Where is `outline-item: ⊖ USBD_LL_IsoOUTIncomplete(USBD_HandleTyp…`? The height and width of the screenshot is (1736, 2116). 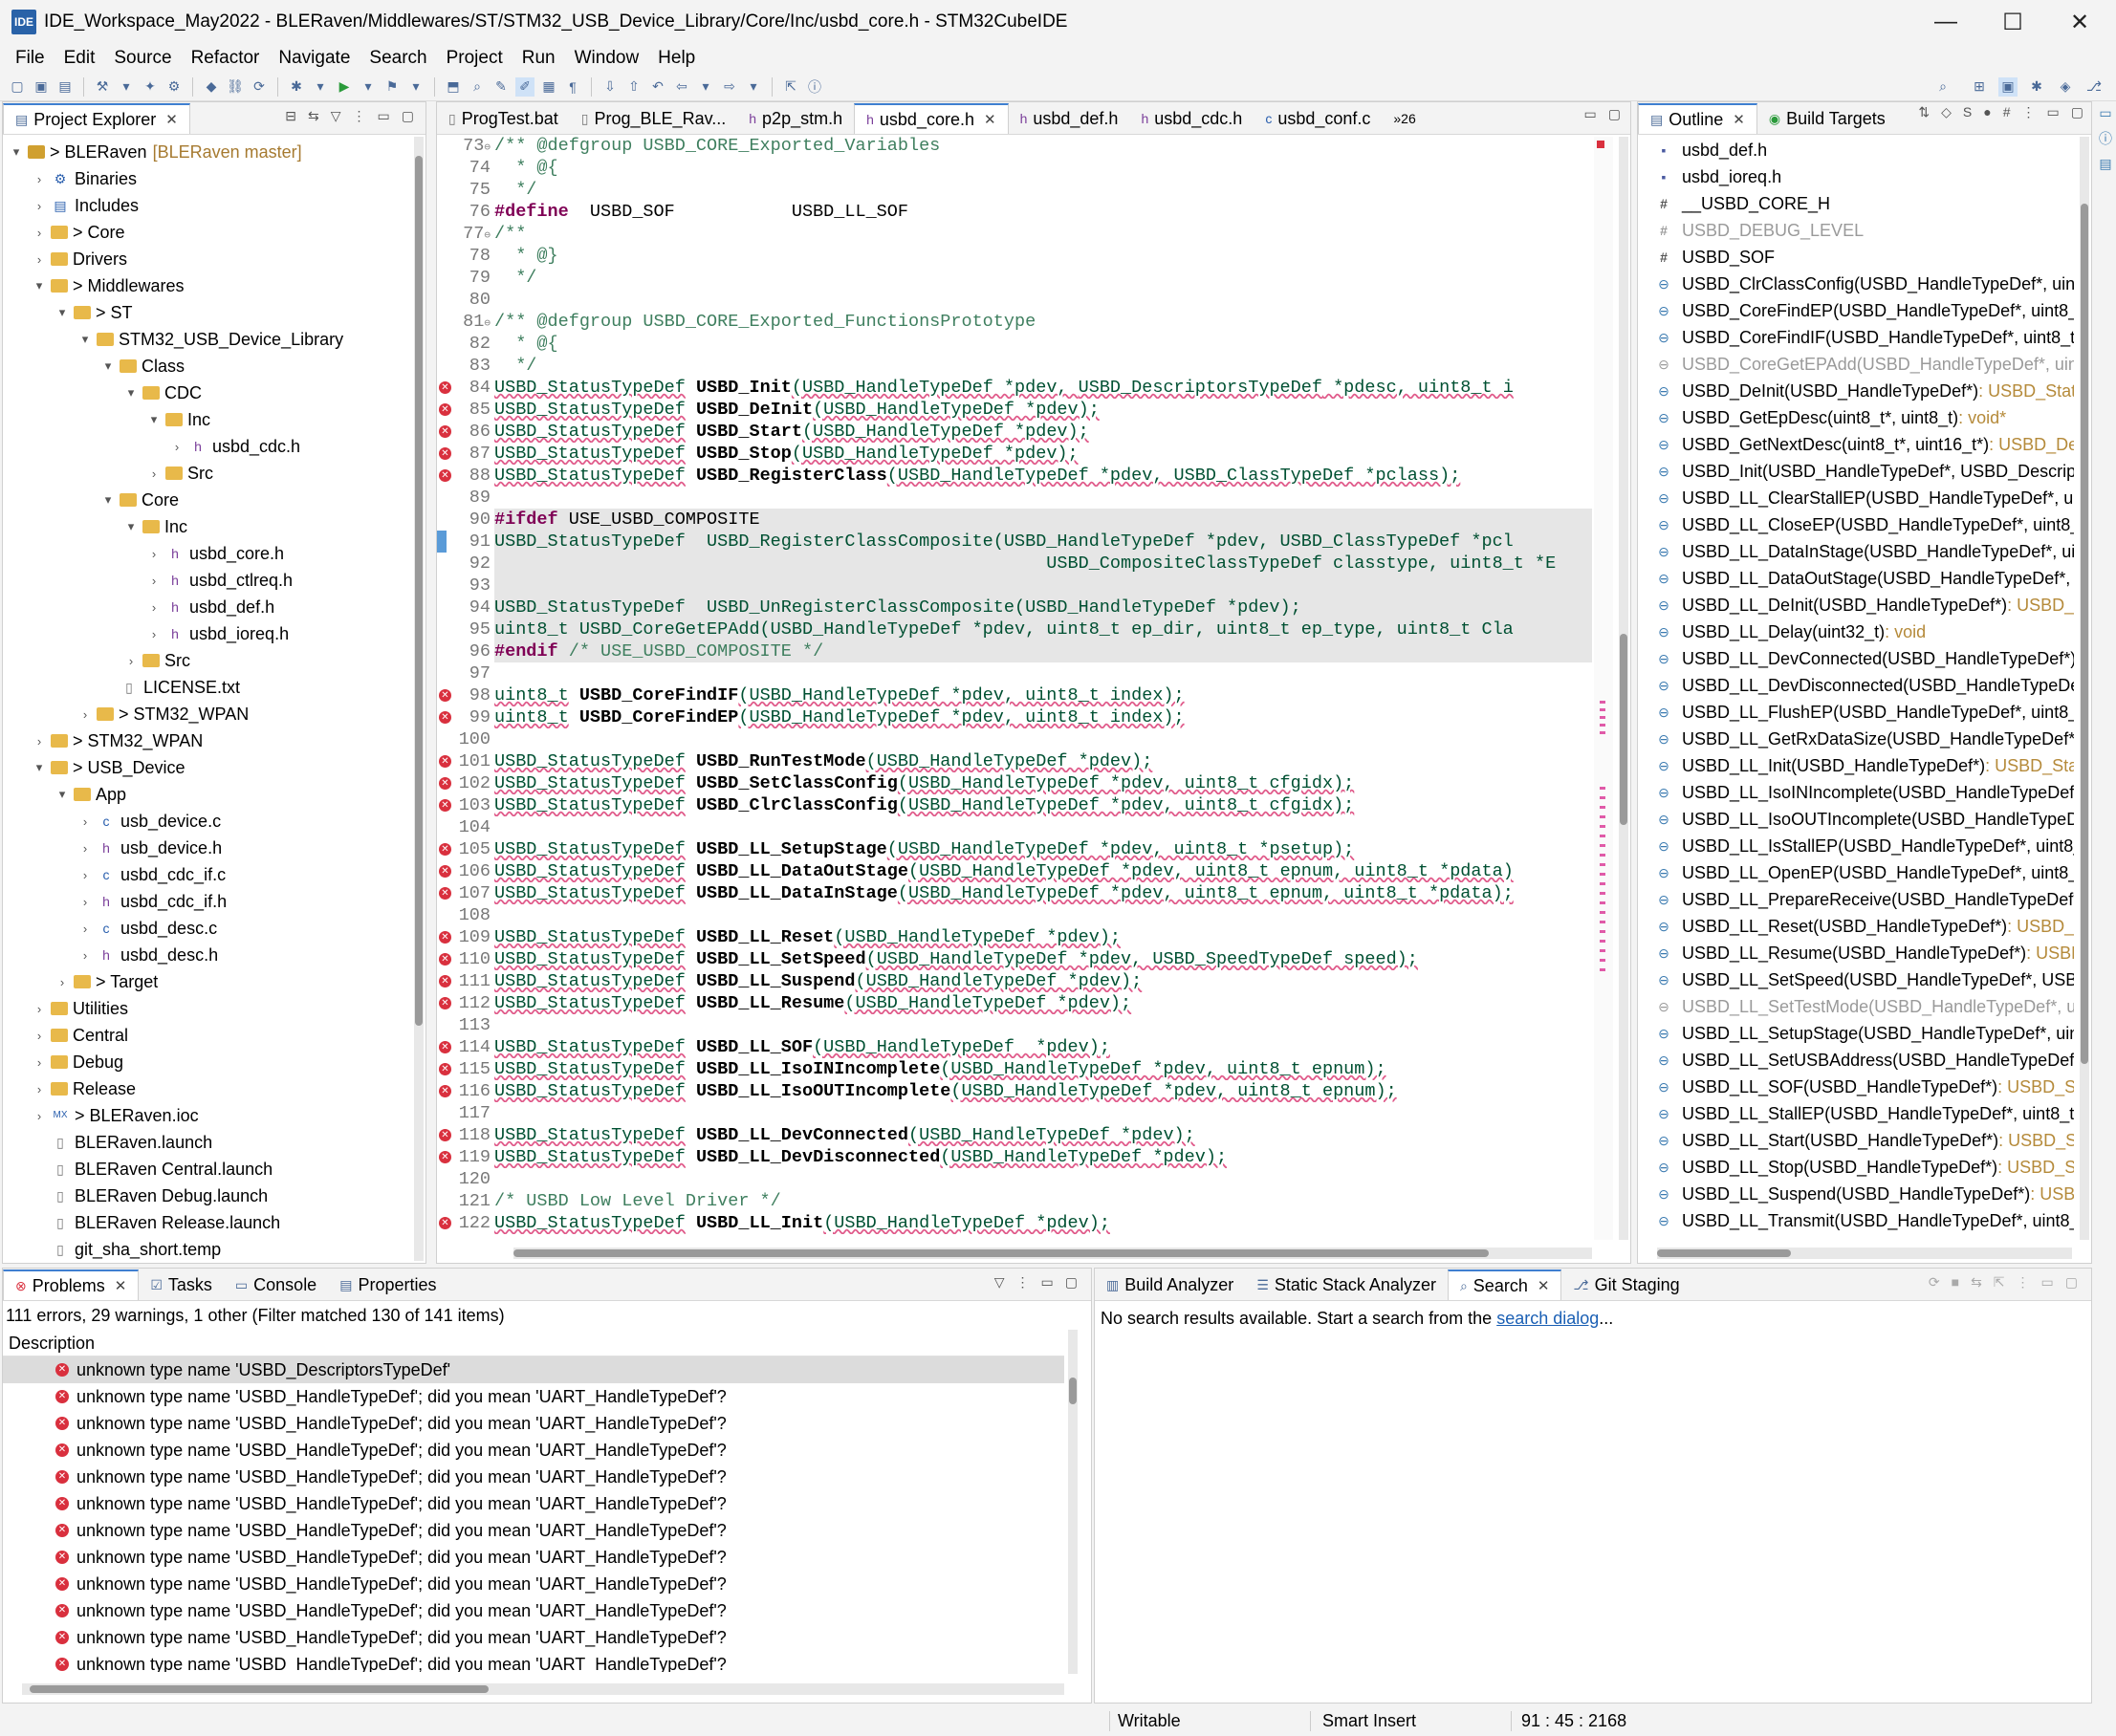 outline-item: ⊖ USBD_LL_IsoOUTIncomplete(USBD_HandleTyp… is located at coordinates (1856, 819).